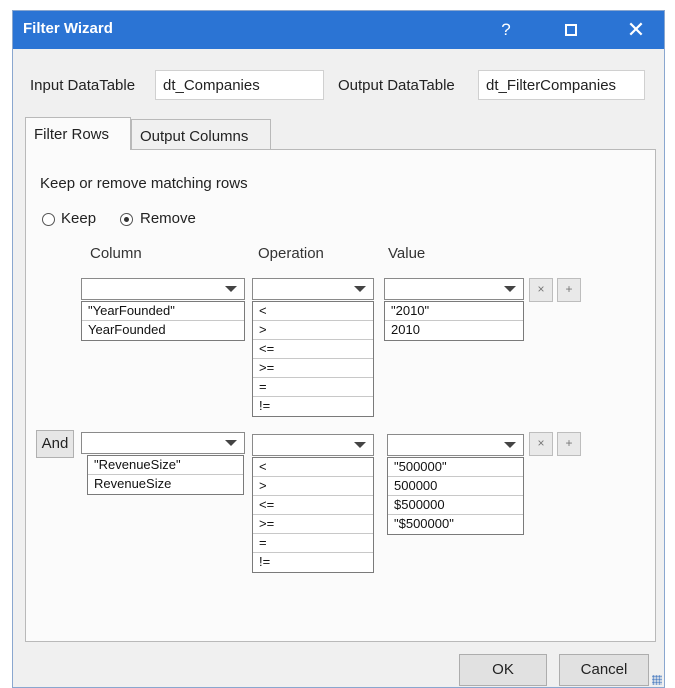 The height and width of the screenshot is (688, 675). What do you see at coordinates (239, 85) in the screenshot?
I see `input-datatable-field: dt_Companies` at bounding box center [239, 85].